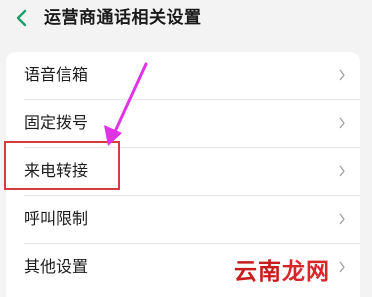 The image size is (372, 297). Describe the element at coordinates (306, 272) in the screenshot. I see `watermark-text-b: 龙网` at that location.